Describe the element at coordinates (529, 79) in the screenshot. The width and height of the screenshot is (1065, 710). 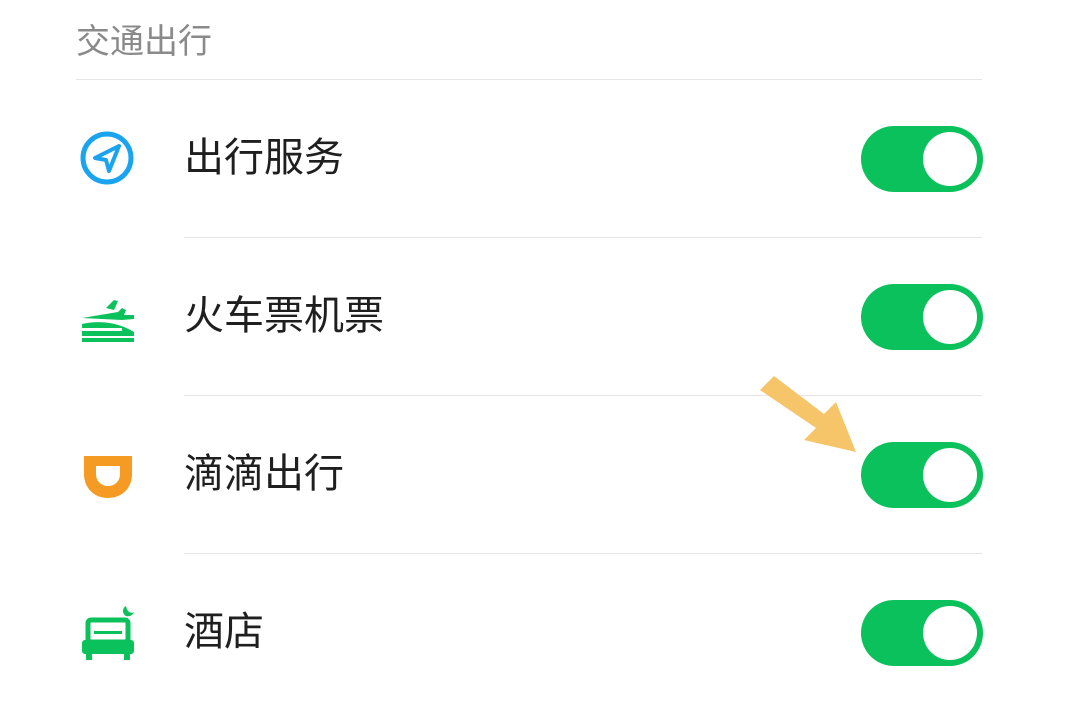
I see `section-divider` at that location.